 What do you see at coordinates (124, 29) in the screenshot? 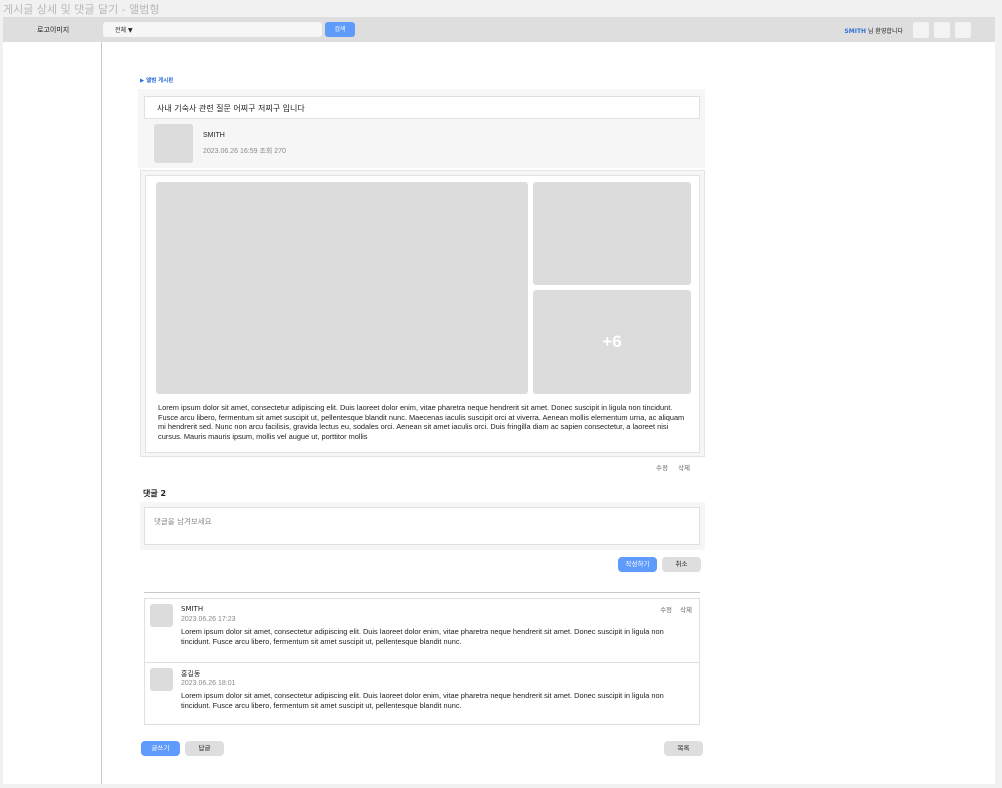
I see `search-category-select: 전체 ▼` at bounding box center [124, 29].